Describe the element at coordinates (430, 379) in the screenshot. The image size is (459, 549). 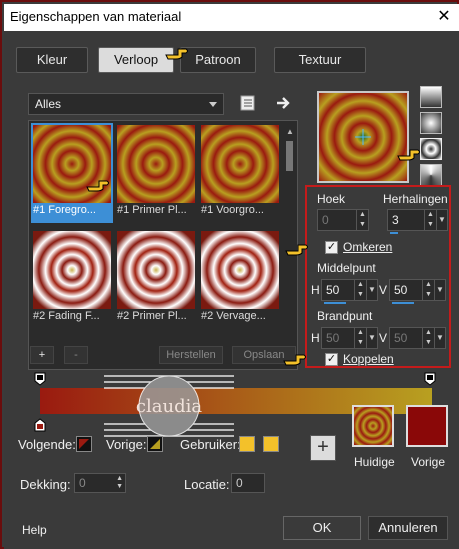
I see `top-right-stop-icon` at that location.